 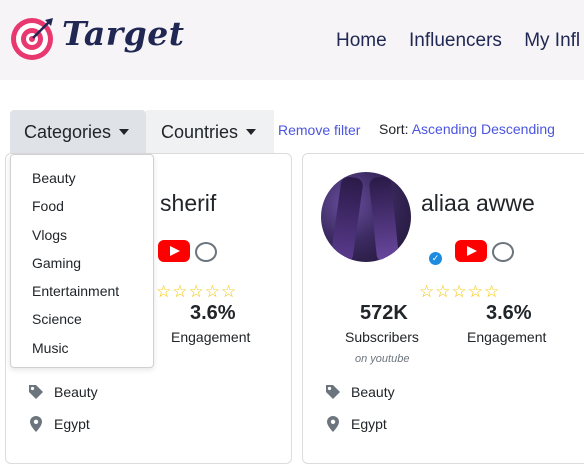 What do you see at coordinates (68, 131) in the screenshot?
I see `categories-label: Categories` at bounding box center [68, 131].